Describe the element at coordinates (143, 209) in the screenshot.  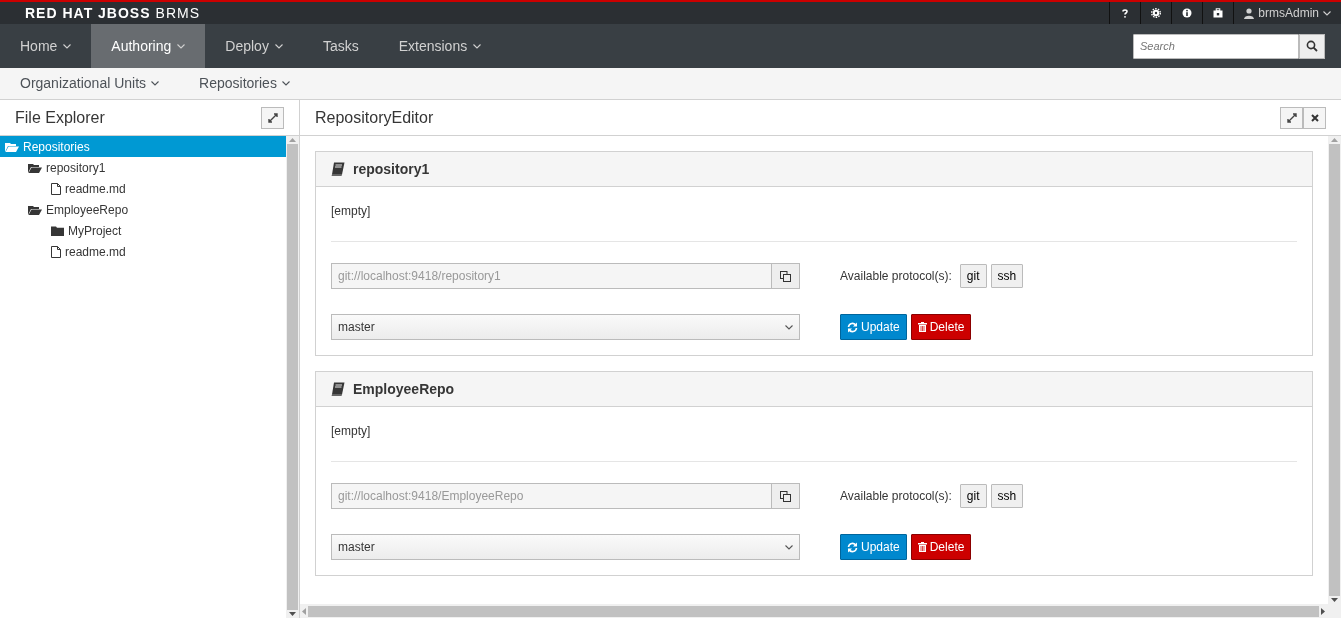
I see `tree-item: EmployeeRepo` at that location.